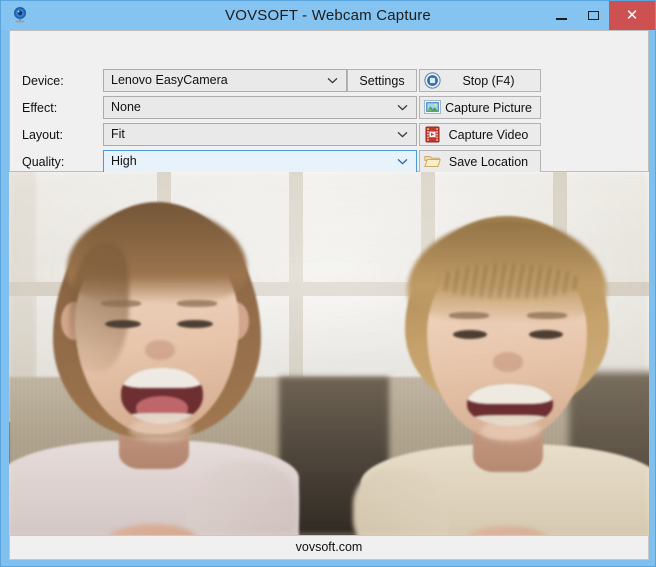 This screenshot has height=567, width=656. What do you see at coordinates (508, 362) in the screenshot?
I see `child-right-nose` at bounding box center [508, 362].